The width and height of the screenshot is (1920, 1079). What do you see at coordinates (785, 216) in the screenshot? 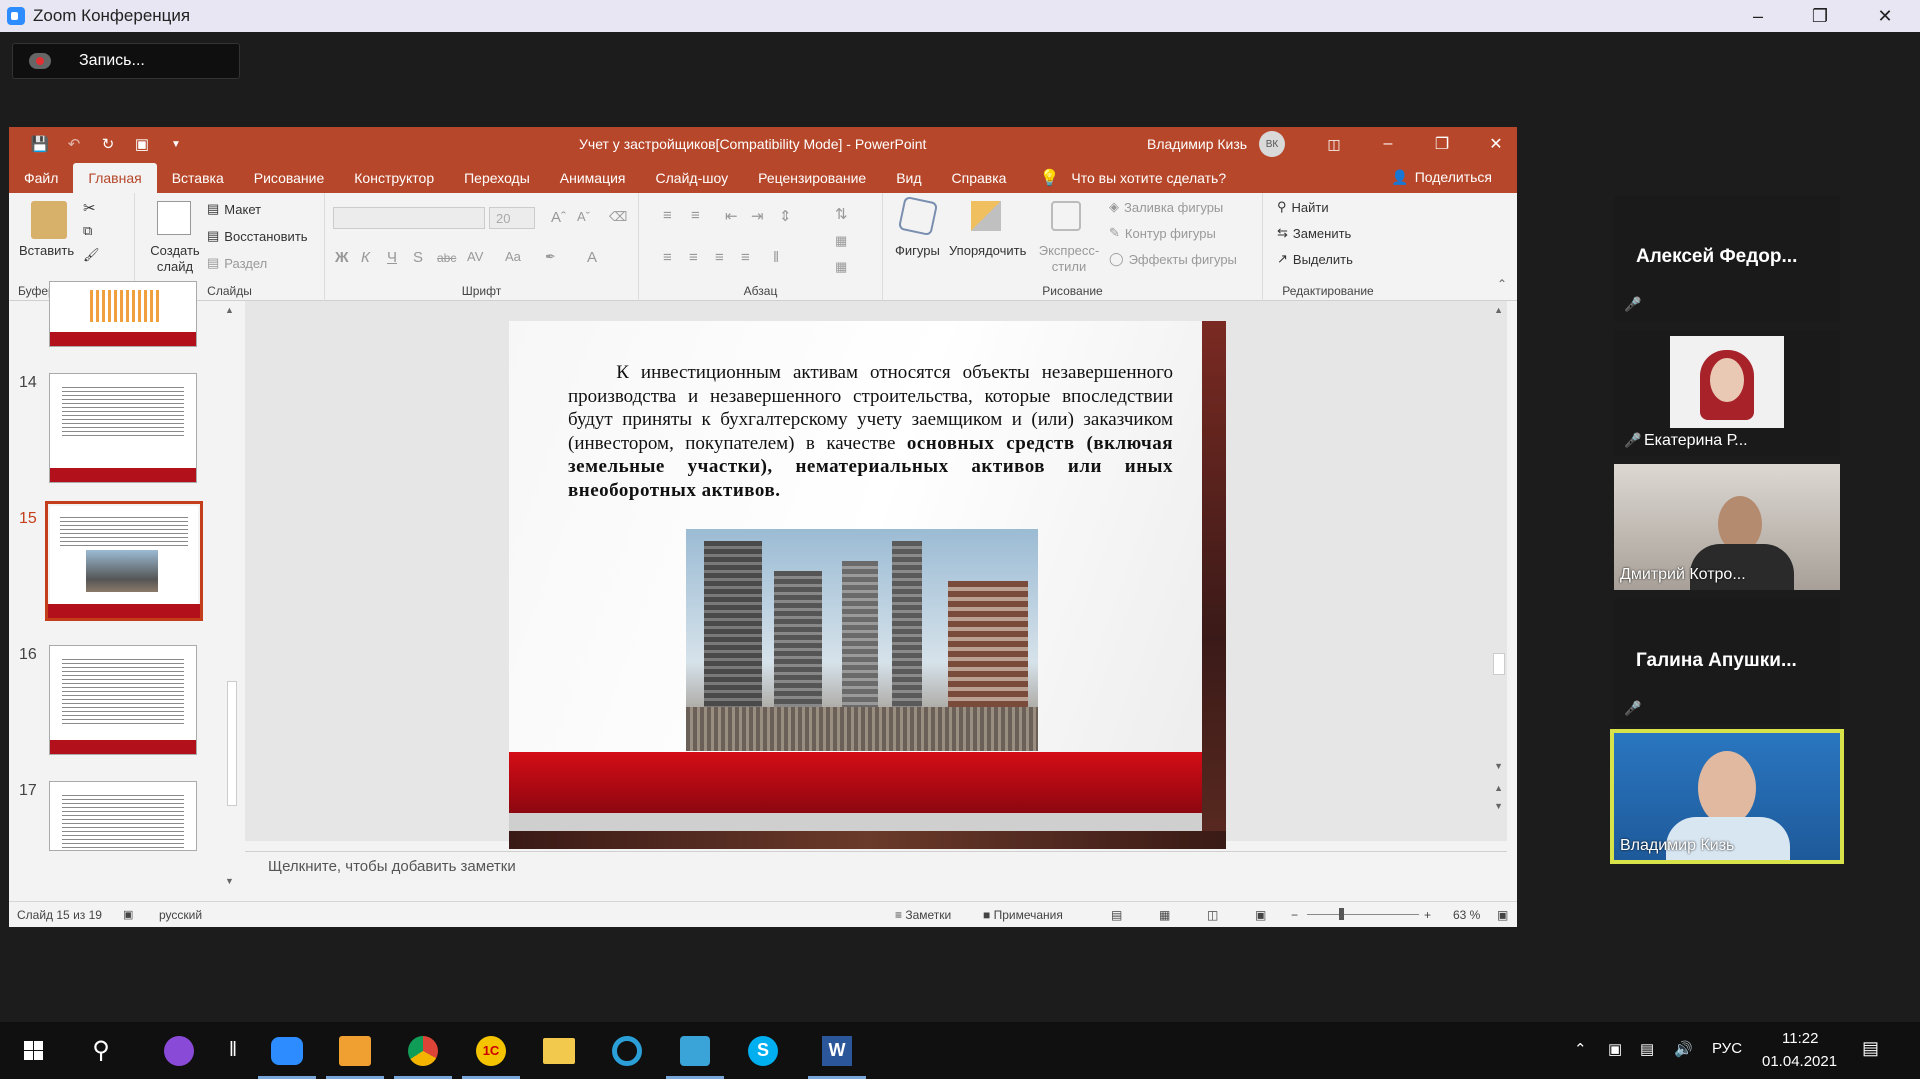
I see `line-spacing-icon: ⇕` at bounding box center [785, 216].